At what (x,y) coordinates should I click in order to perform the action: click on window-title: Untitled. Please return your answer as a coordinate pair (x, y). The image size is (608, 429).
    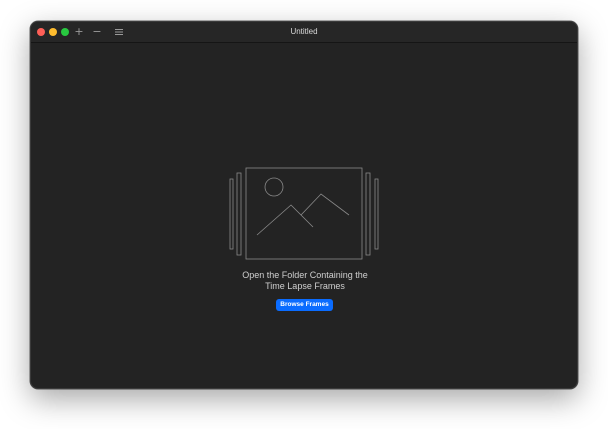
    Looking at the image, I should click on (304, 31).